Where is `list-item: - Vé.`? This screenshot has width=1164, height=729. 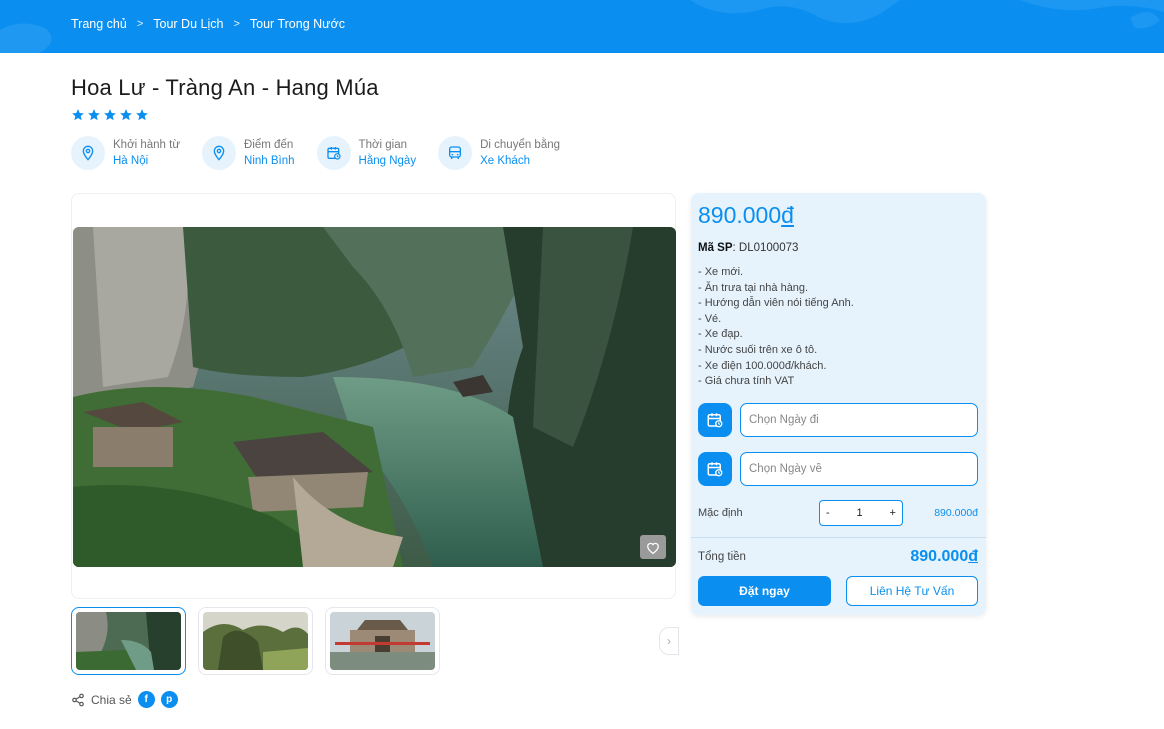 list-item: - Vé. is located at coordinates (710, 318).